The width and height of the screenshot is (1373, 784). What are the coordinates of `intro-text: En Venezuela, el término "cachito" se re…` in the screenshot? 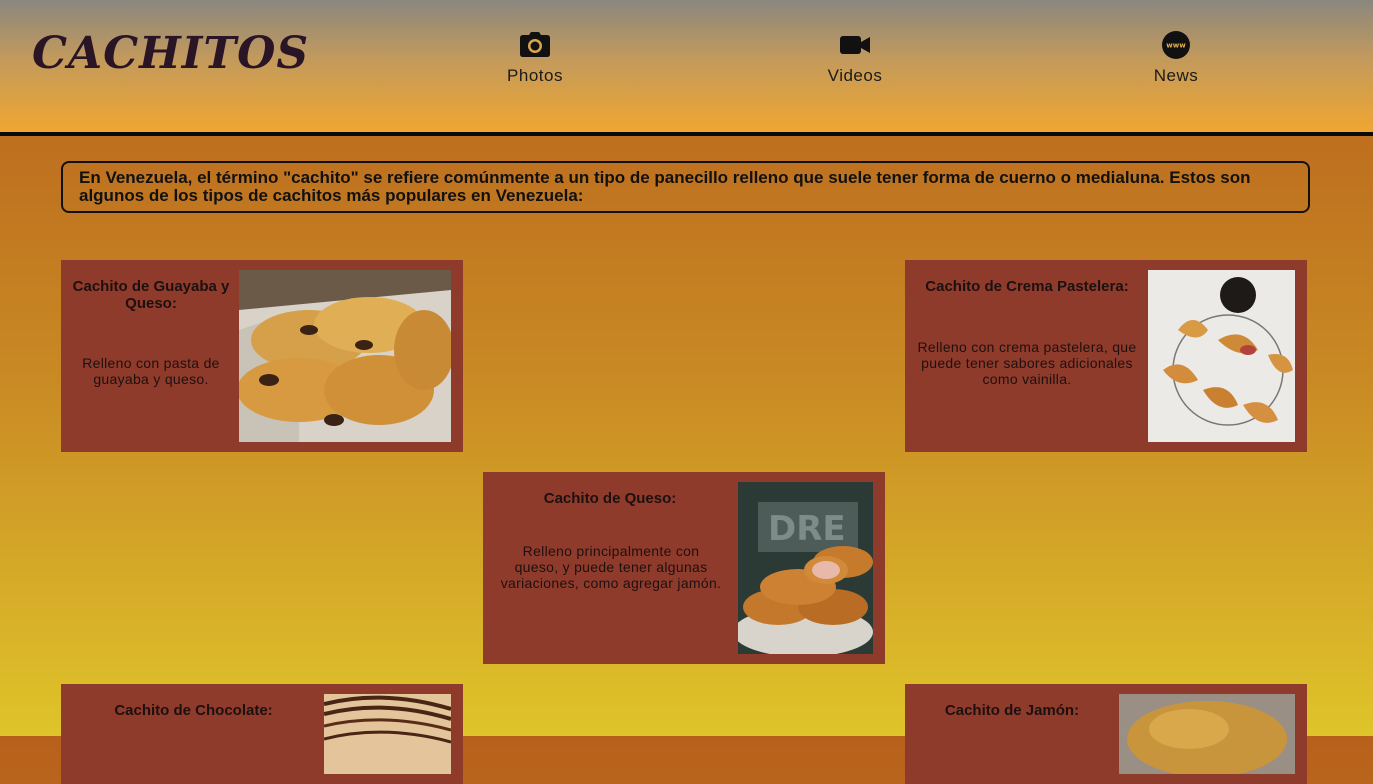 It's located at (685, 187).